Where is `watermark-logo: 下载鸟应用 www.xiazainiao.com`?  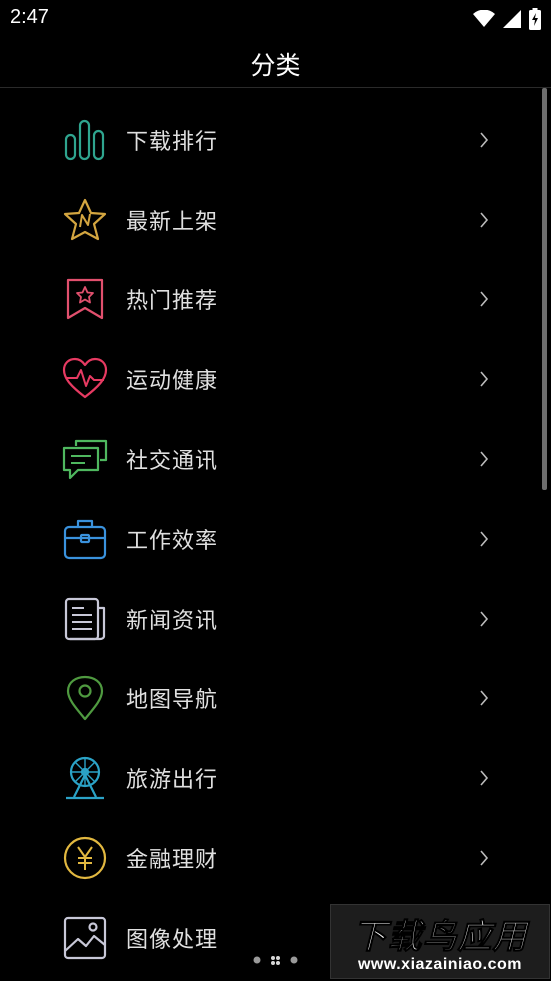
watermark-logo: 下载鸟应用 www.xiazainiao.com is located at coordinates (440, 941).